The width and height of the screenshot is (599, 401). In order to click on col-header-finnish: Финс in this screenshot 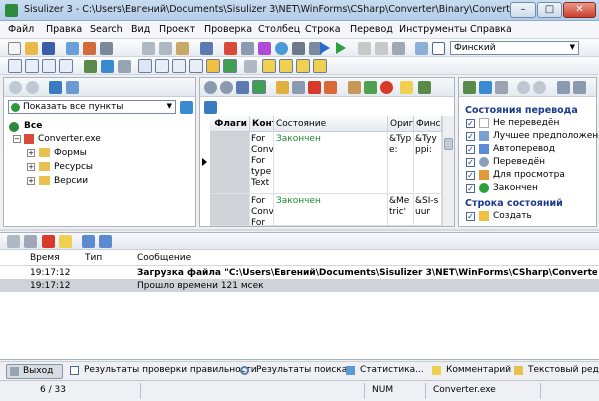, I will do `click(428, 124)`.